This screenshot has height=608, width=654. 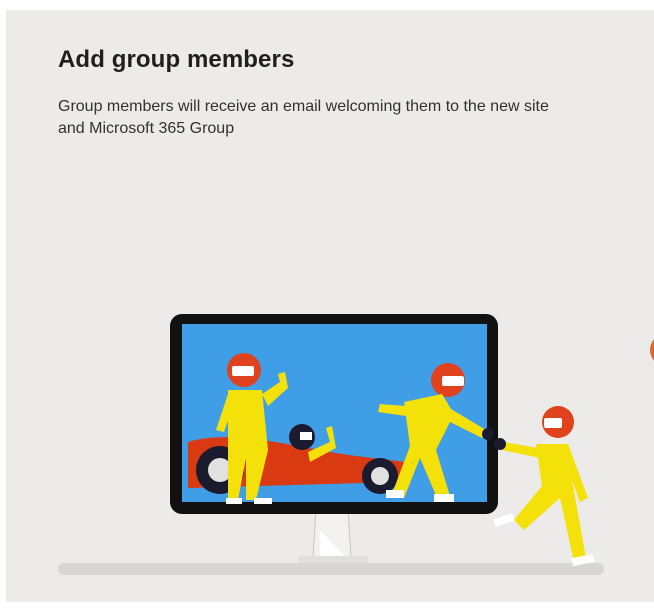 What do you see at coordinates (243, 371) in the screenshot?
I see `figure1-visor` at bounding box center [243, 371].